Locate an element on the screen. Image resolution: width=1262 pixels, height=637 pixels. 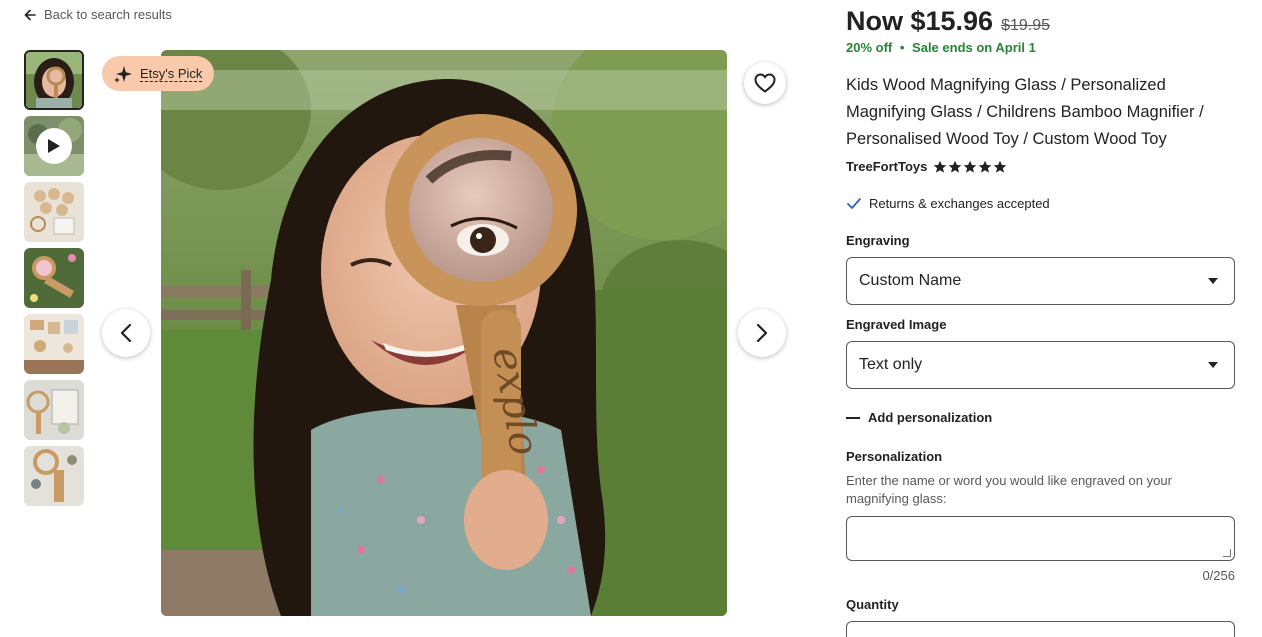
personalization-textarea is located at coordinates (1040, 538).